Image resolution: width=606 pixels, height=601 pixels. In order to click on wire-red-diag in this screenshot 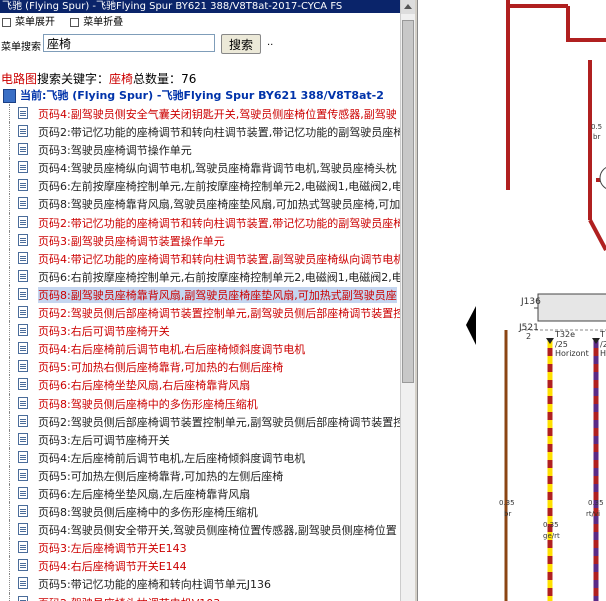, I will do `click(597, 235)`.